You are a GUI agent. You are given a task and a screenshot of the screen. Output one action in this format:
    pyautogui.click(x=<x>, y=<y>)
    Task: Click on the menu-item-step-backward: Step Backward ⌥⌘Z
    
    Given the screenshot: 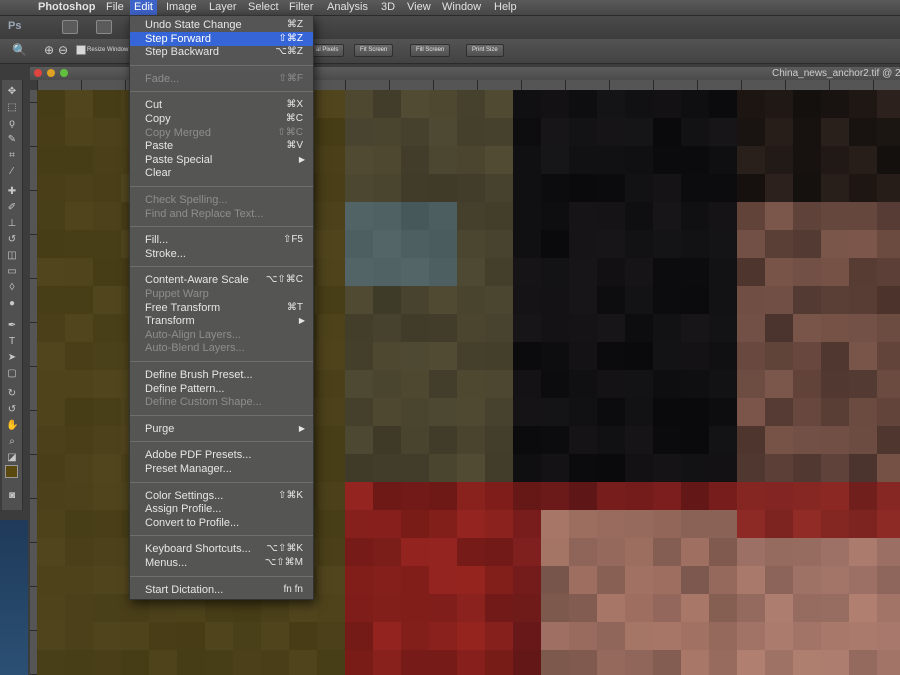 What is the action you would take?
    pyautogui.click(x=221, y=52)
    